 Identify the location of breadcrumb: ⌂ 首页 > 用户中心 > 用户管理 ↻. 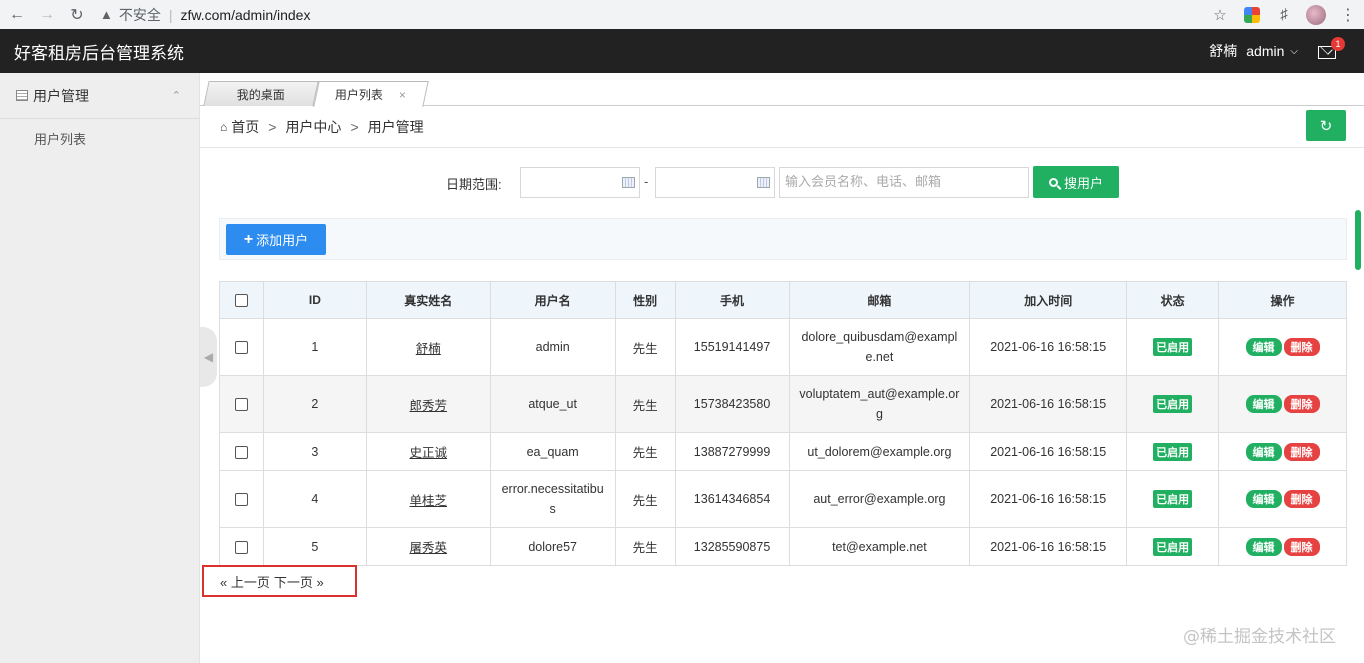
(782, 127).